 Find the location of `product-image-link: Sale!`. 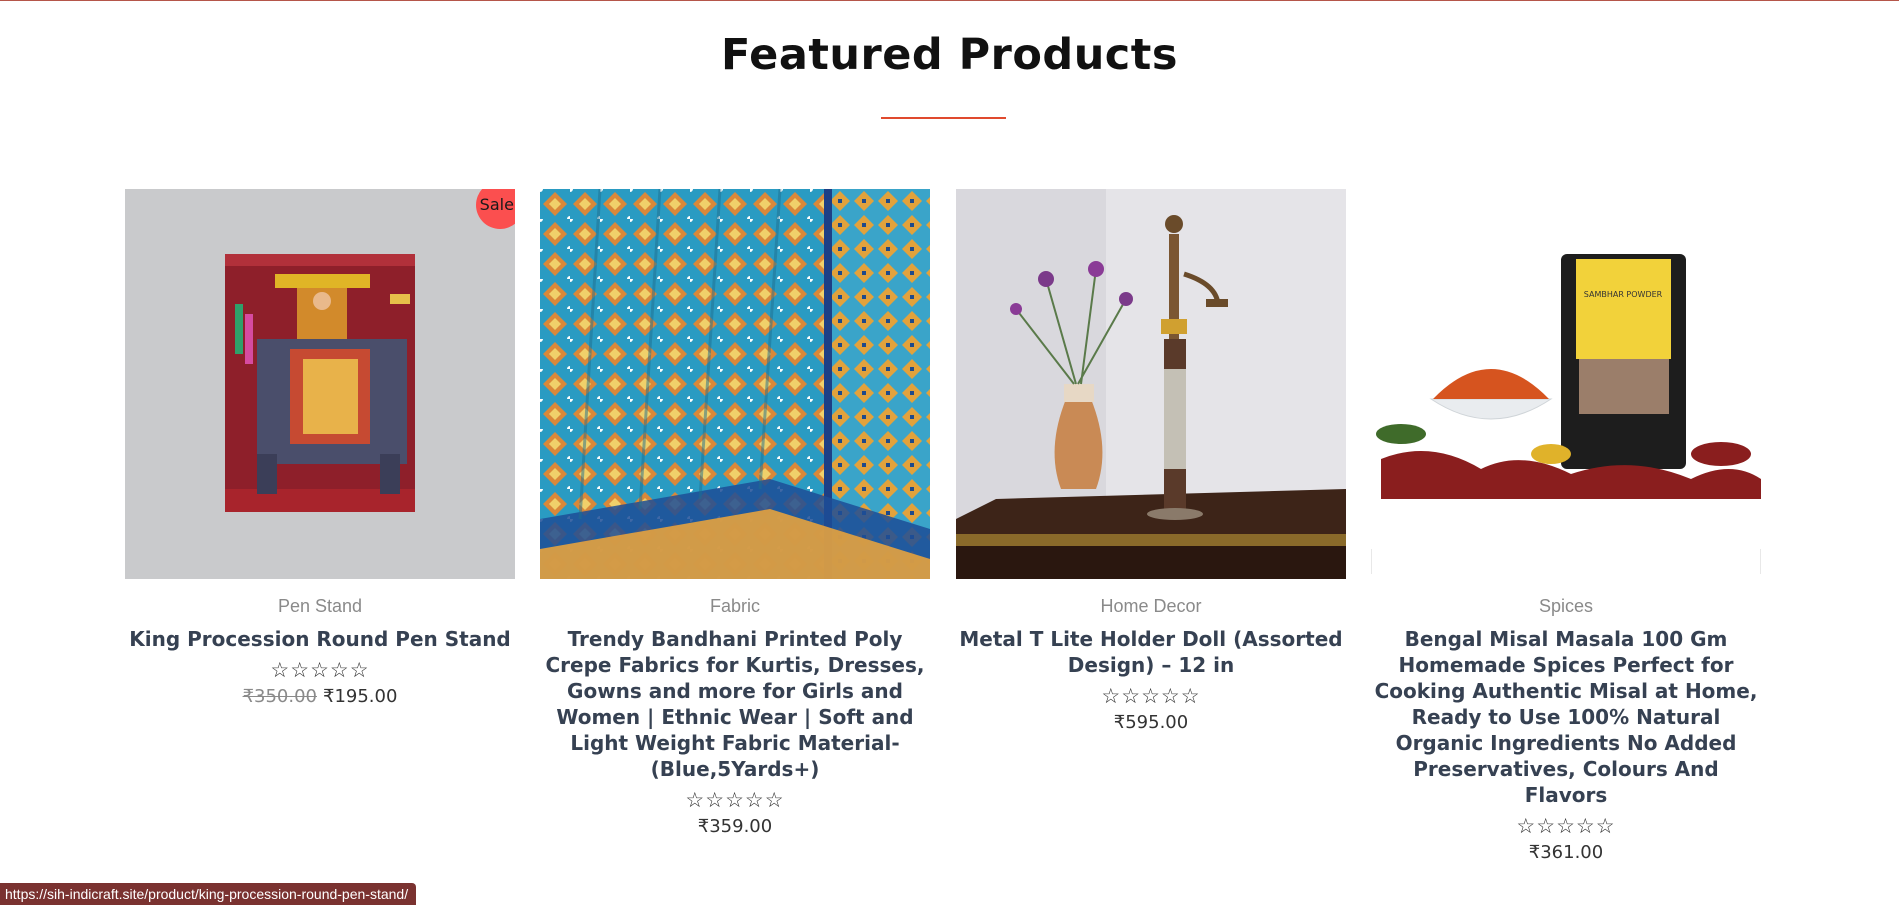

product-image-link: Sale! is located at coordinates (320, 384).